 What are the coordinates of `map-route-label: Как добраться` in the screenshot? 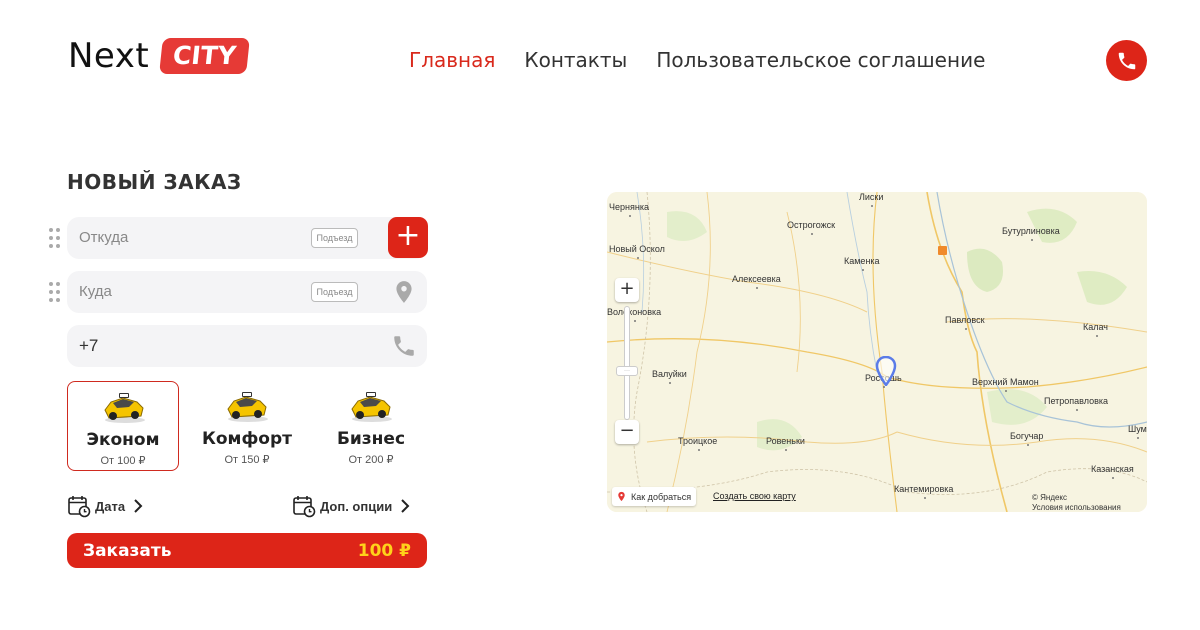 It's located at (661, 496).